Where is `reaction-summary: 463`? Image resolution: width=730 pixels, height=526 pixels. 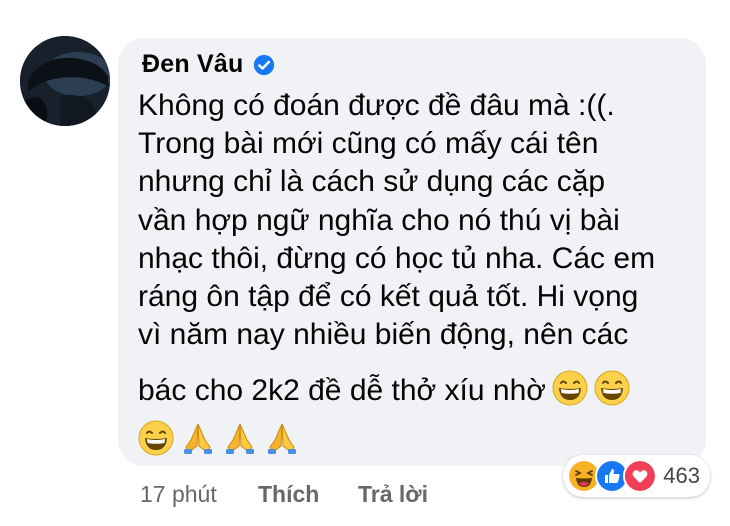
reaction-summary: 463 is located at coordinates (636, 476).